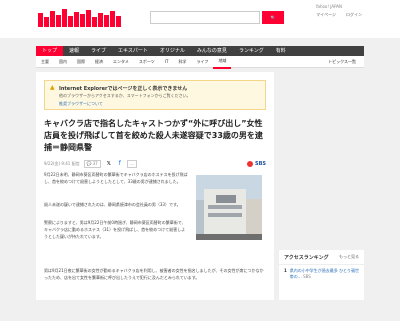 This screenshot has height=321, width=400. Describe the element at coordinates (306, 258) in the screenshot. I see `ranking-title: アクセスランキング` at that location.